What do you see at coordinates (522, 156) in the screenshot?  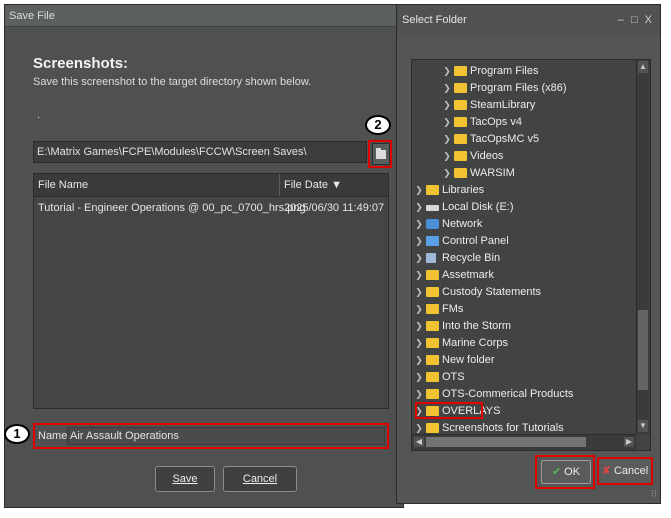 I see `tree-item: ❯ Videos` at bounding box center [522, 156].